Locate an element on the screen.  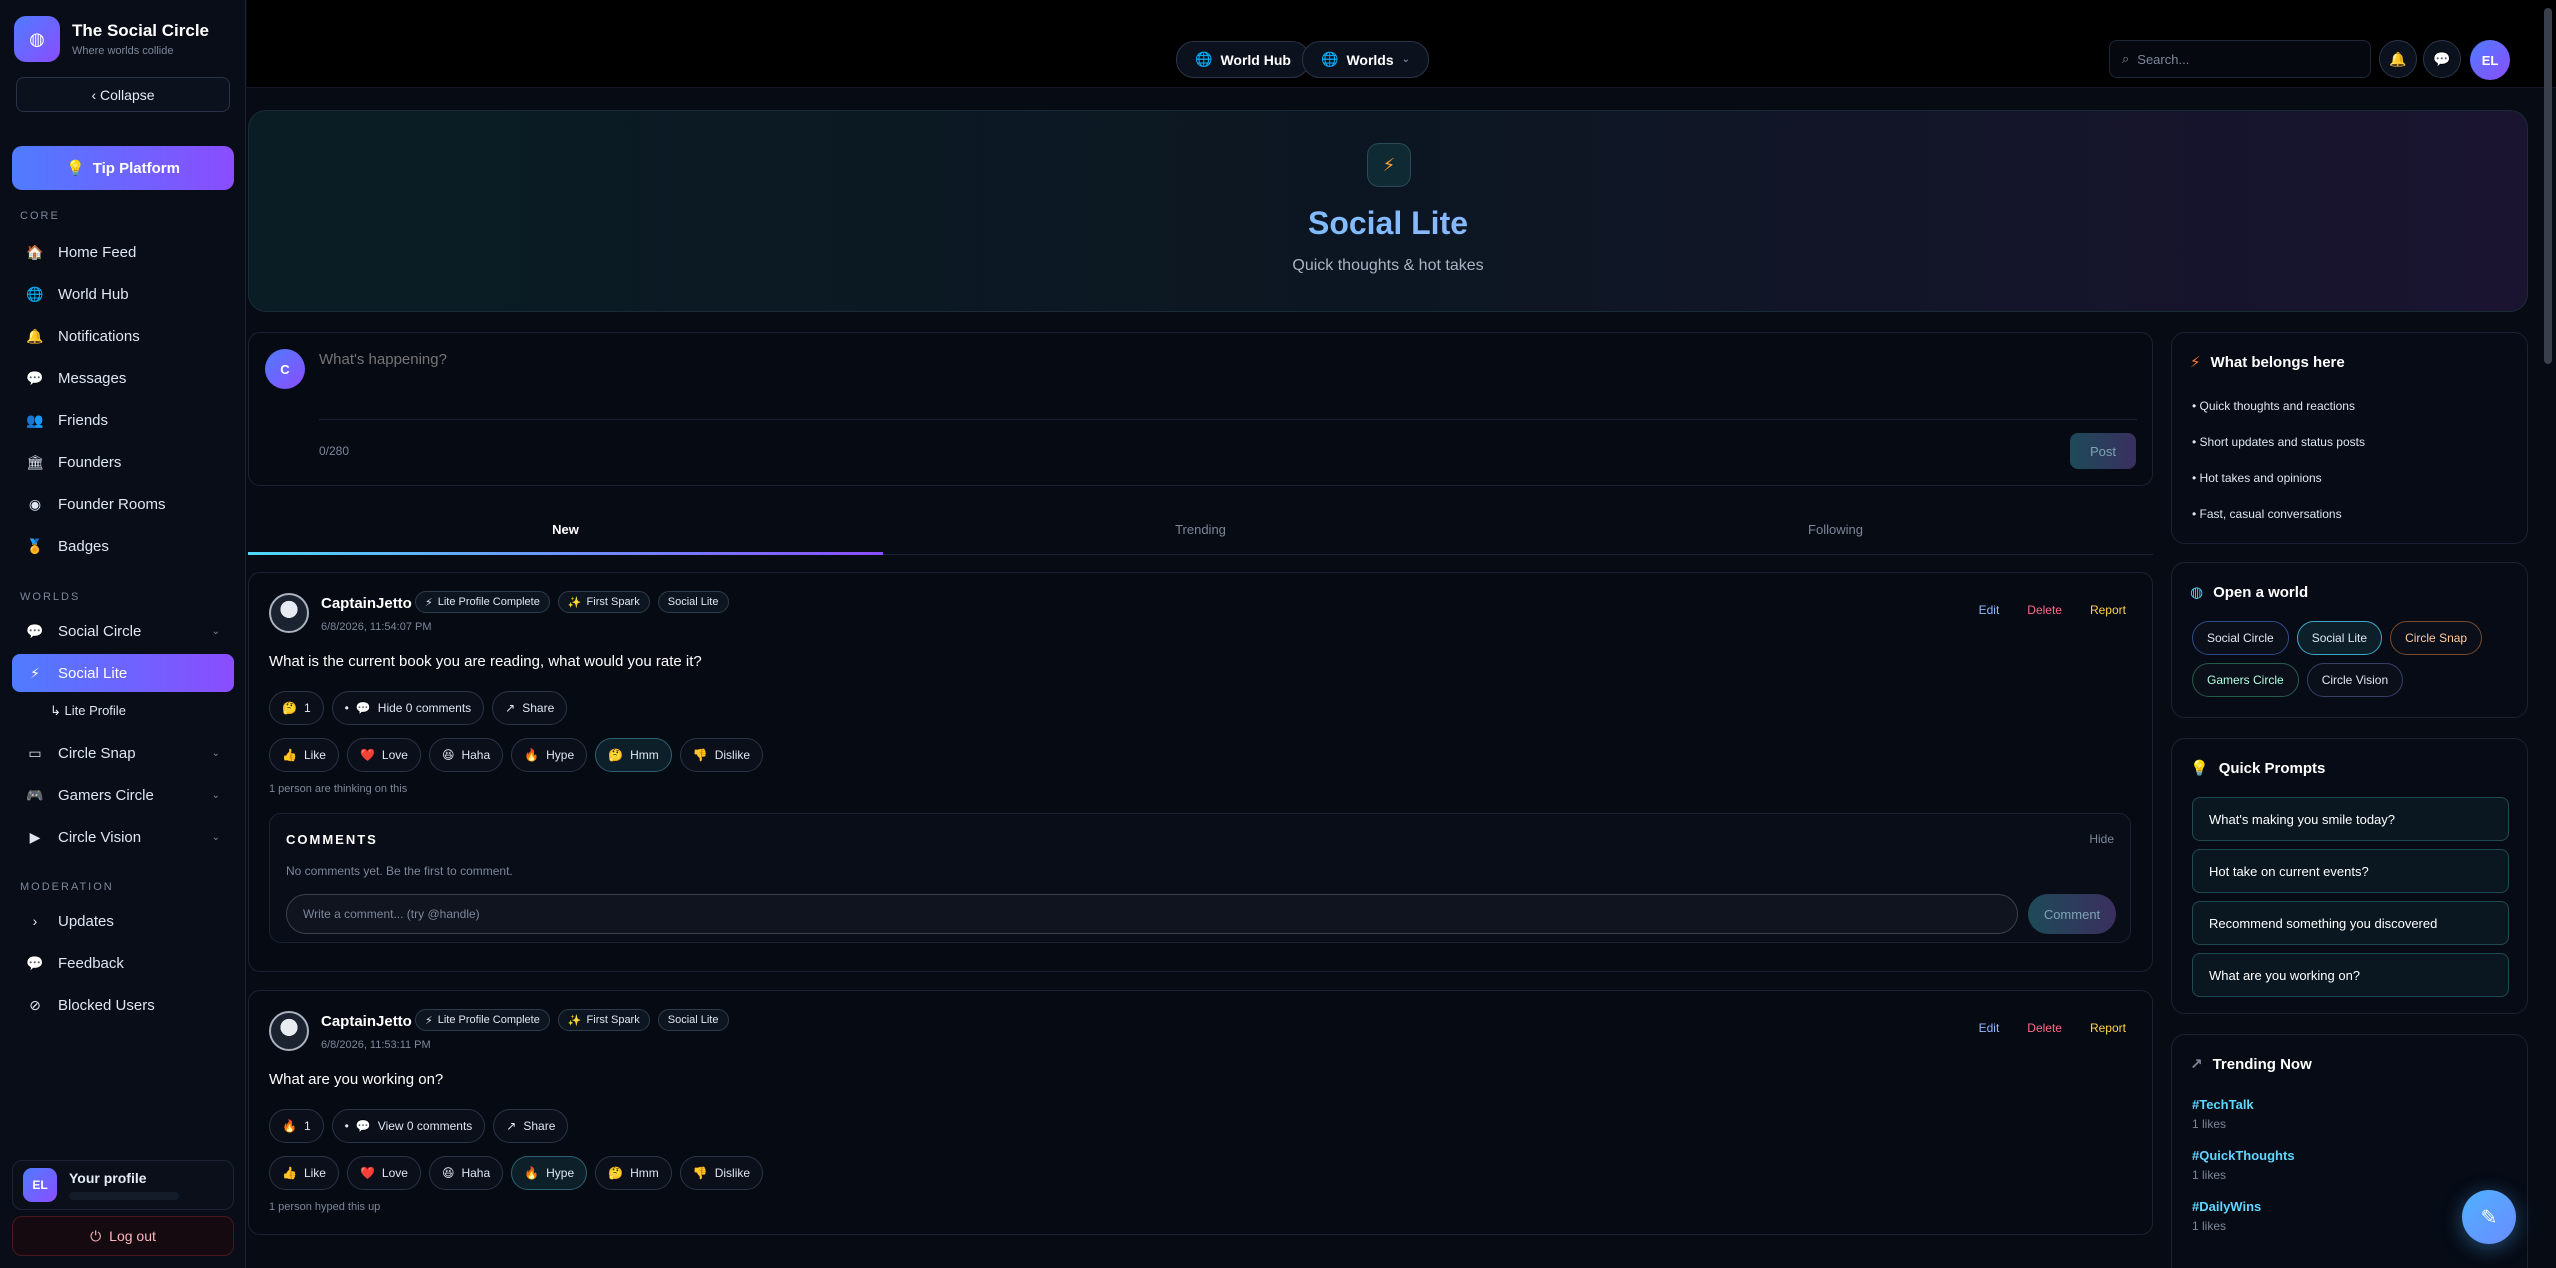
trending-tag: #DailyWins is located at coordinates (2226, 1206).